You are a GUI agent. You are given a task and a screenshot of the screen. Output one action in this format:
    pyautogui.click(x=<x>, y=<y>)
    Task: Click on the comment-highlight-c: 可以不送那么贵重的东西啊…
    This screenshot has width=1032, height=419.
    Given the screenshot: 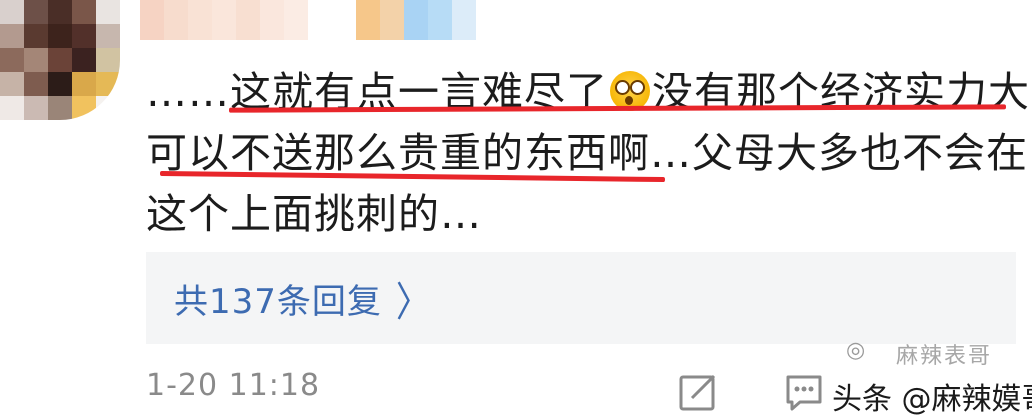 What is the action you would take?
    pyautogui.click(x=419, y=153)
    